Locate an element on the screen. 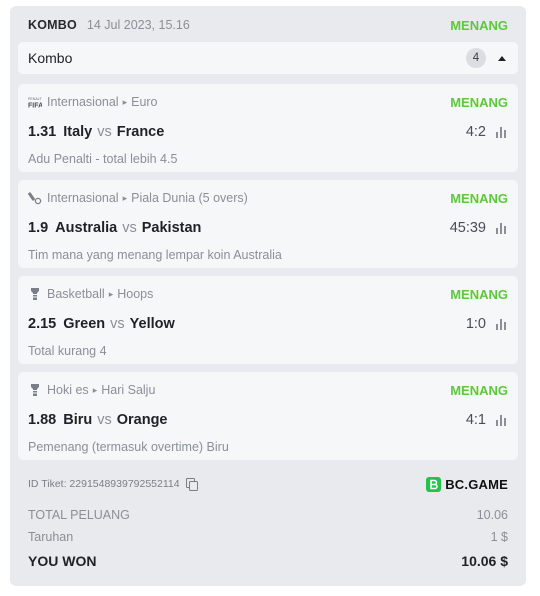 The width and height of the screenshot is (540, 596). bet-card-header: Basketball ▸ Hoops MENANG is located at coordinates (268, 294).